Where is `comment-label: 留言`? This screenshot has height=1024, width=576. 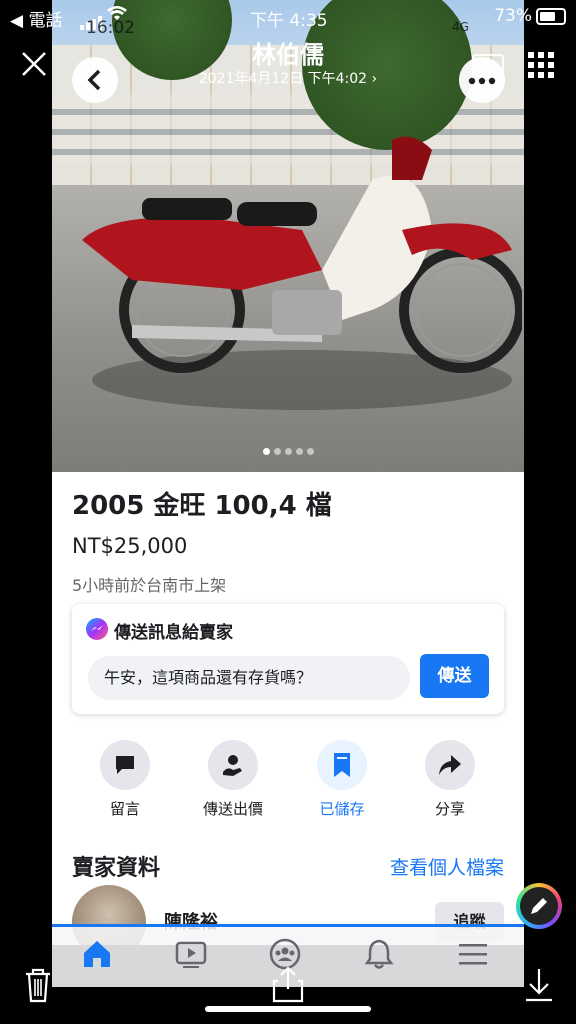 comment-label: 留言 is located at coordinates (124, 809).